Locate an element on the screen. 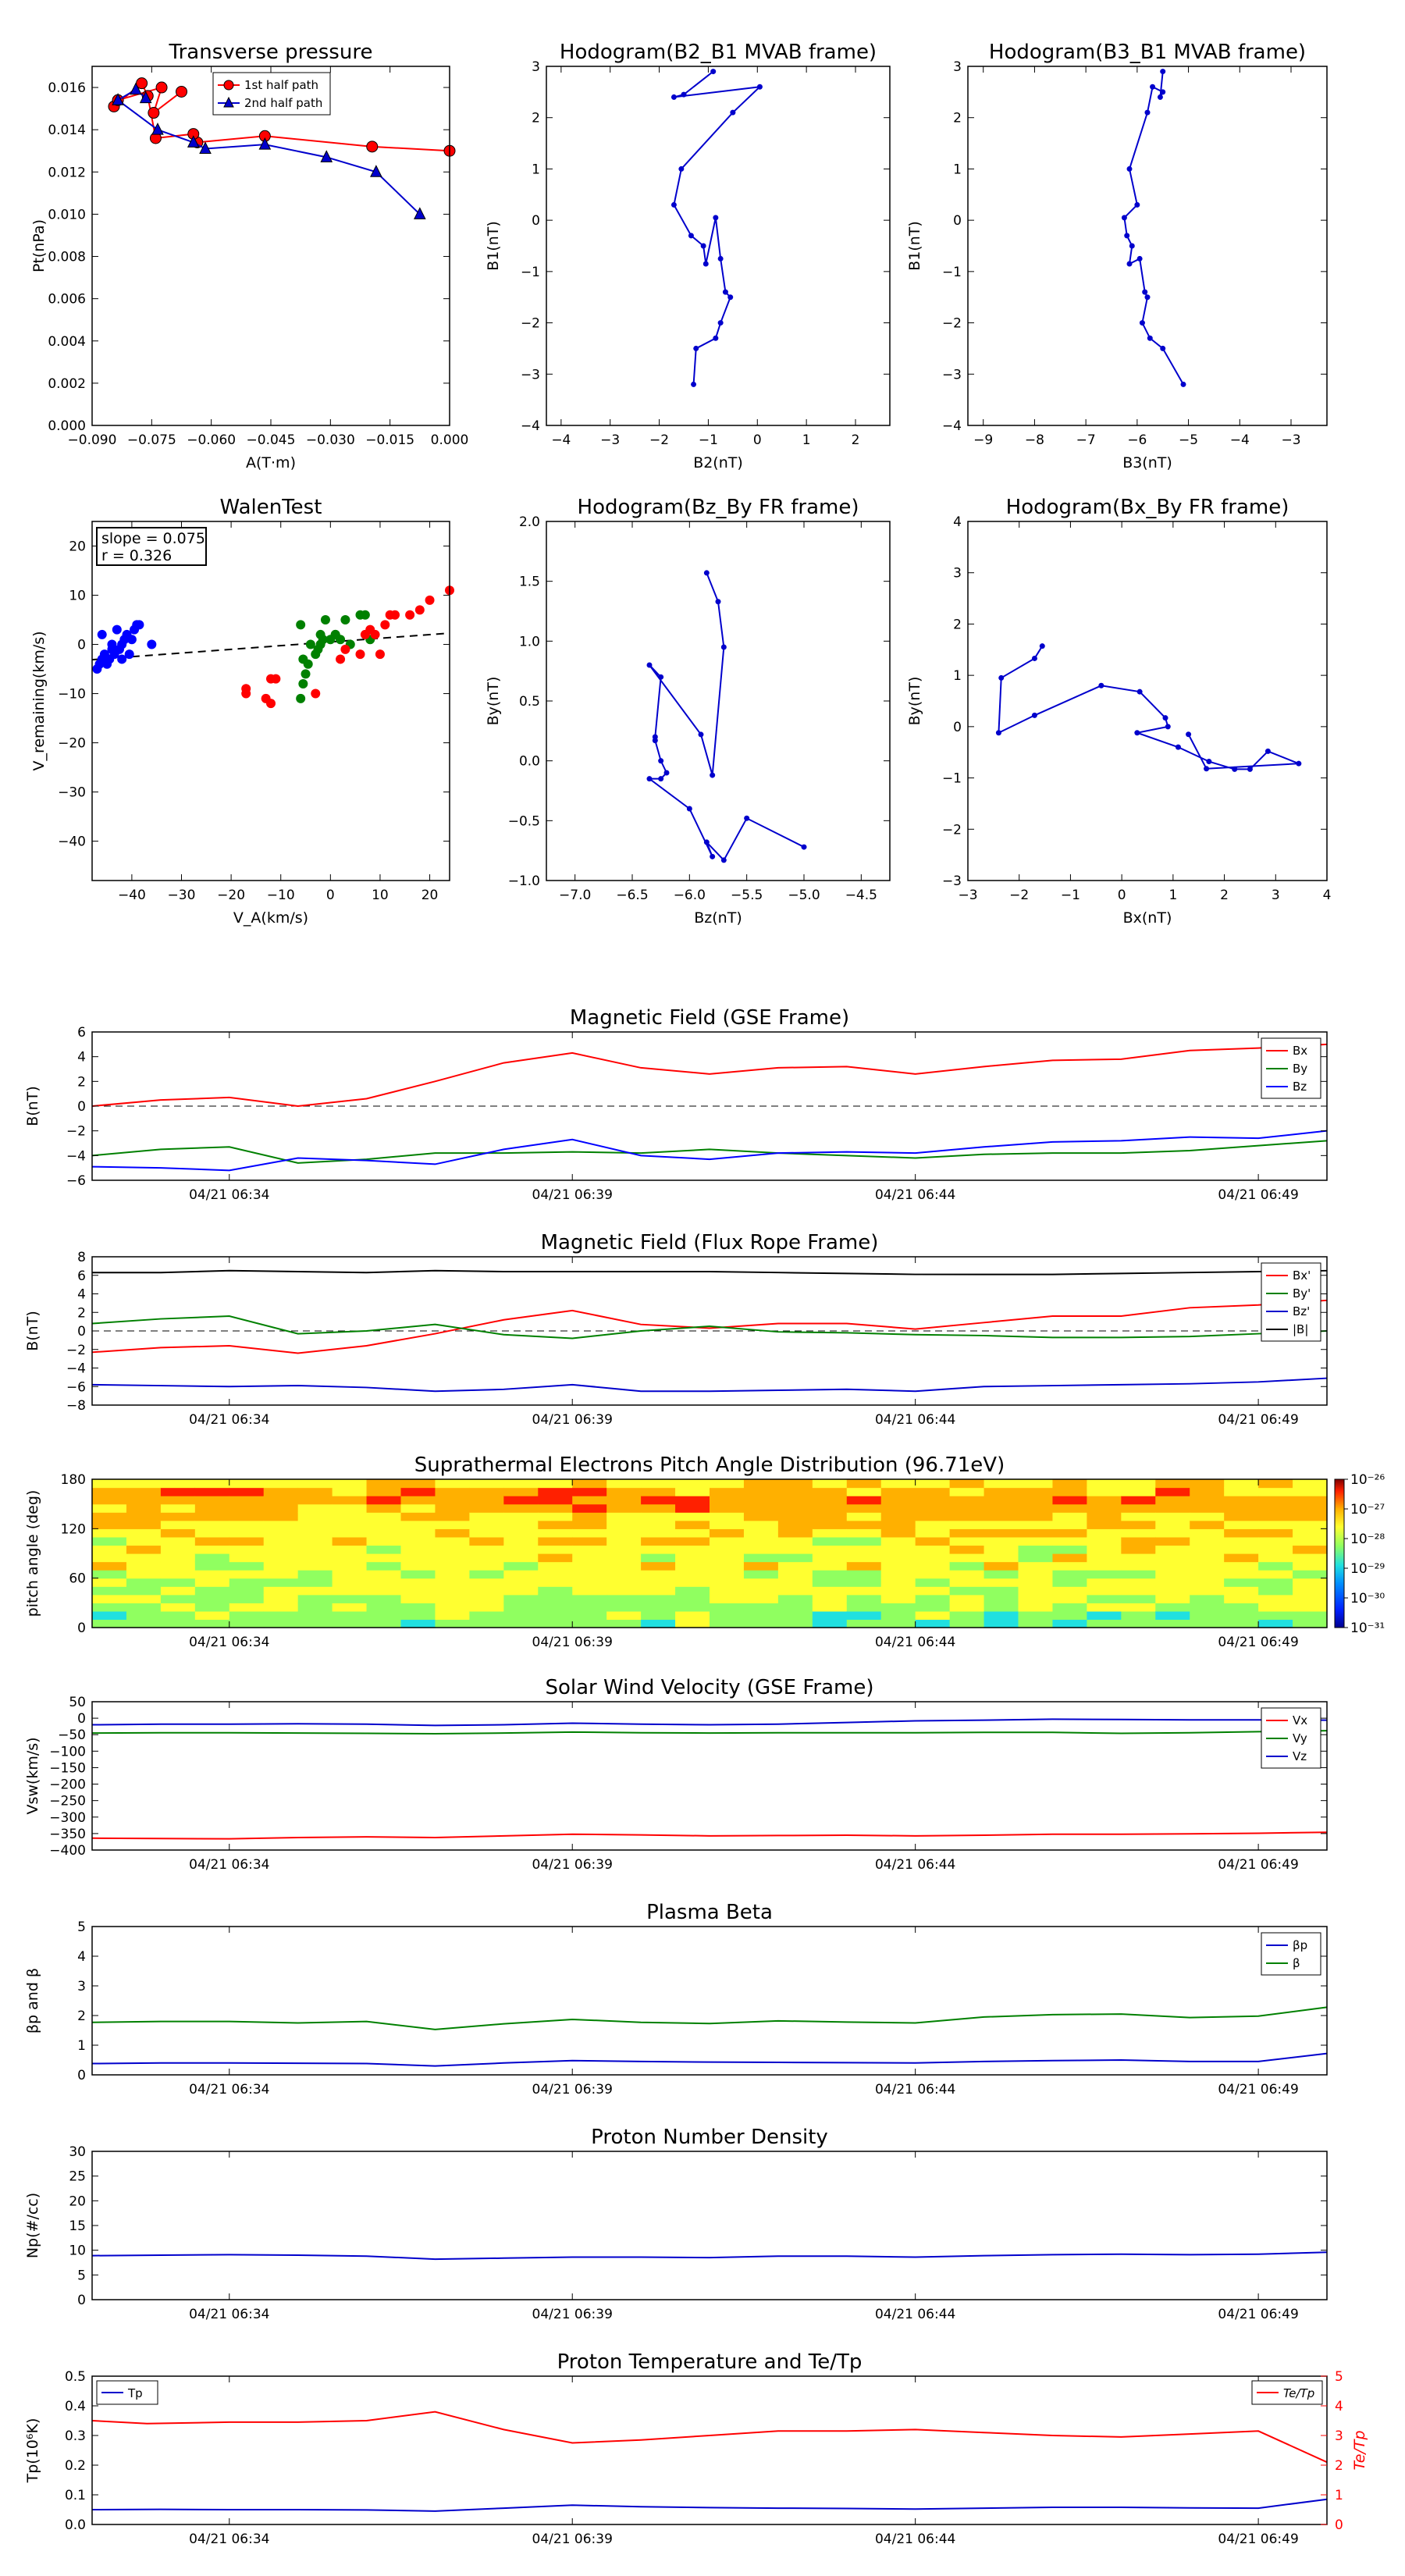  x-tick-label: 04/21 06:39 is located at coordinates (573, 1642).